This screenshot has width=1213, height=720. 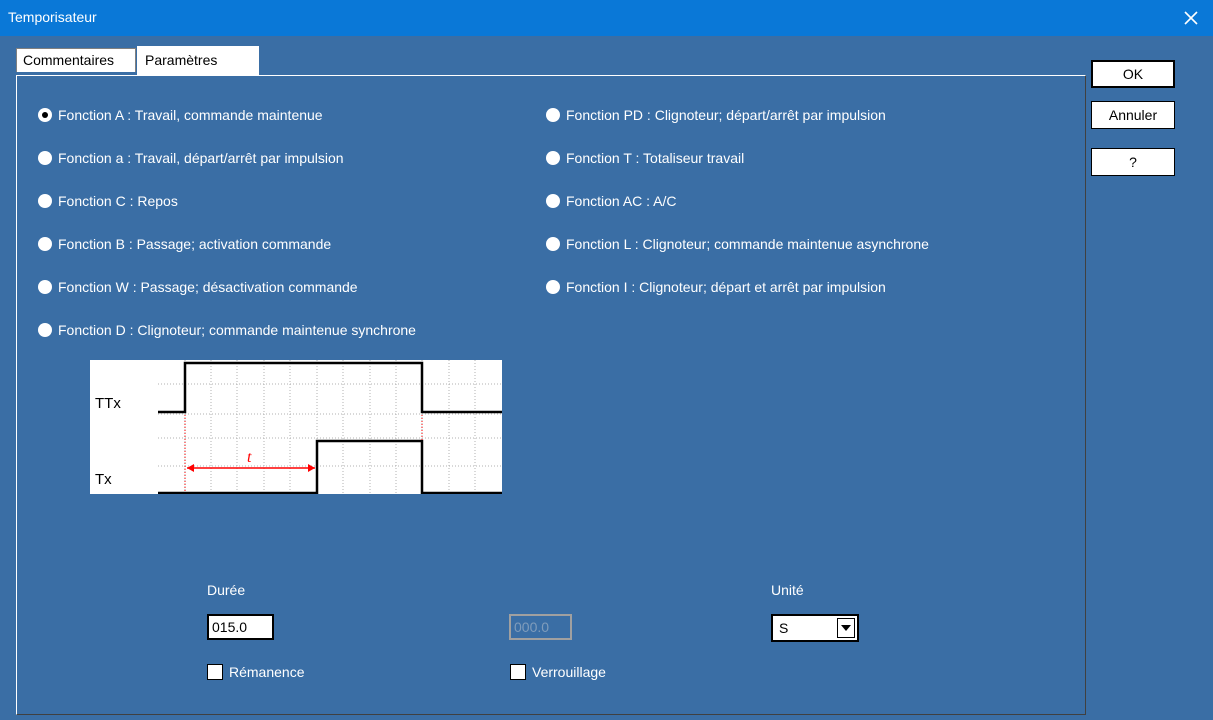 I want to click on radio-label: Fonction T : Totaliseur travail, so click(x=655, y=158).